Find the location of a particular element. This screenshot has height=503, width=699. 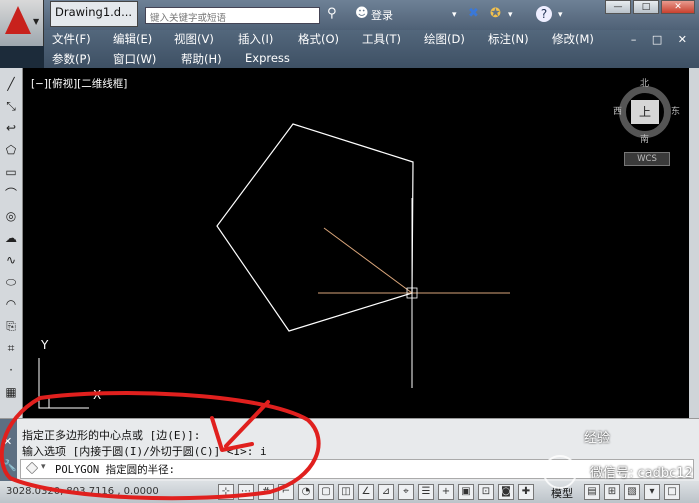

menu-edit: 编辑(E) is located at coordinates (132, 39).